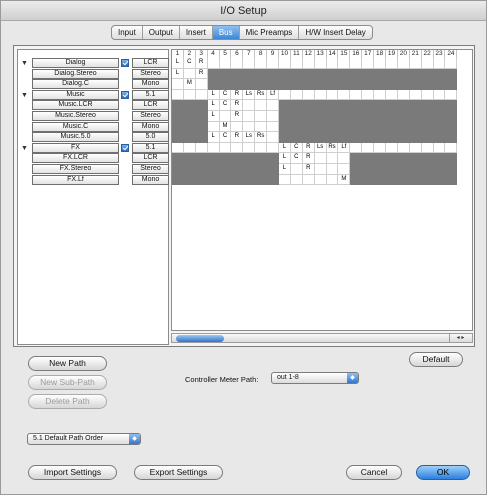 The width and height of the screenshot is (487, 495). What do you see at coordinates (94, 180) in the screenshot?
I see `sub-path-row: FX.Lf Mono` at bounding box center [94, 180].